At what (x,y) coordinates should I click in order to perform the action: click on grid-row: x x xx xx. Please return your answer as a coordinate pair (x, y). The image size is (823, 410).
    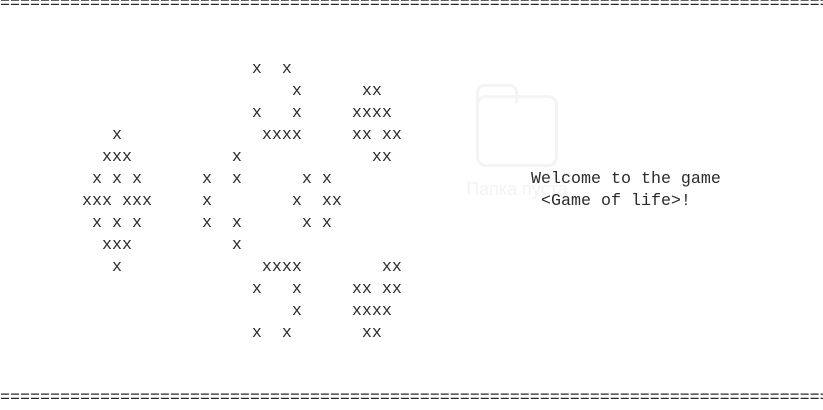
    Looking at the image, I should click on (242, 289).